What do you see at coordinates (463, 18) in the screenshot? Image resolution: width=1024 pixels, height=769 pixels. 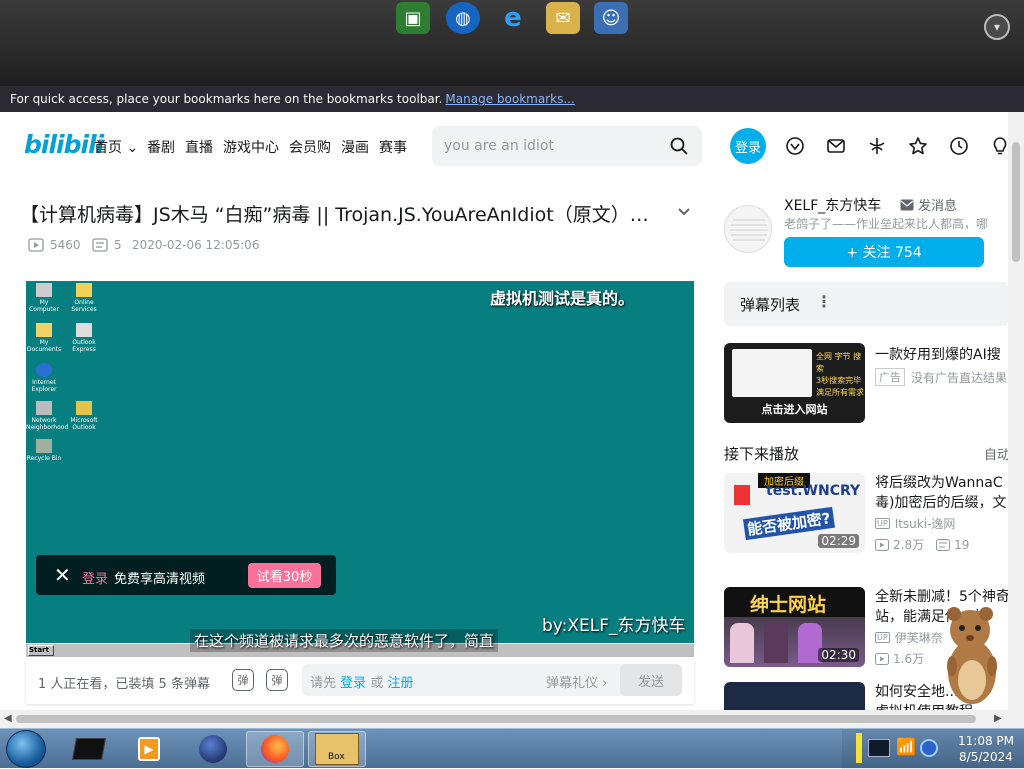 I see `globe-download-icon: ◍` at bounding box center [463, 18].